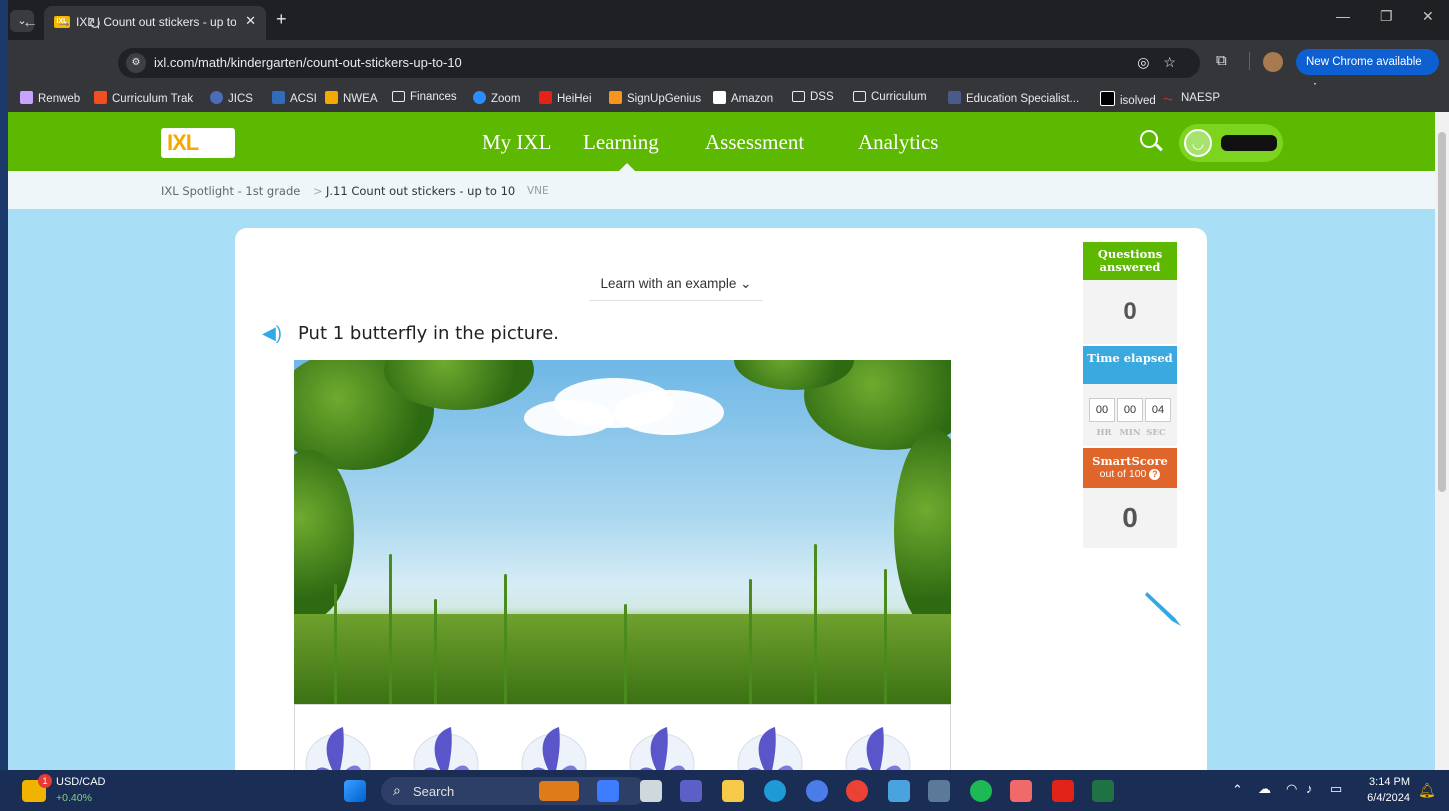 This screenshot has height=811, width=1449. I want to click on bookmark-zoom: Zoom, so click(496, 98).